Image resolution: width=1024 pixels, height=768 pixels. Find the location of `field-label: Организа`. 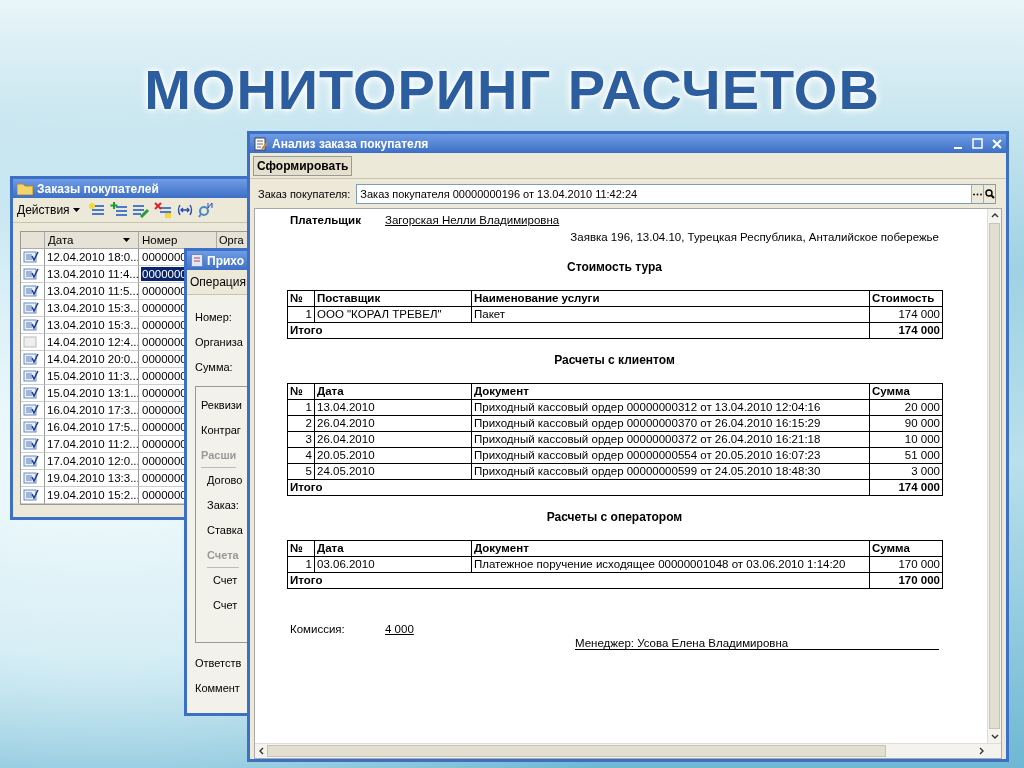

field-label: Организа is located at coordinates (219, 342).